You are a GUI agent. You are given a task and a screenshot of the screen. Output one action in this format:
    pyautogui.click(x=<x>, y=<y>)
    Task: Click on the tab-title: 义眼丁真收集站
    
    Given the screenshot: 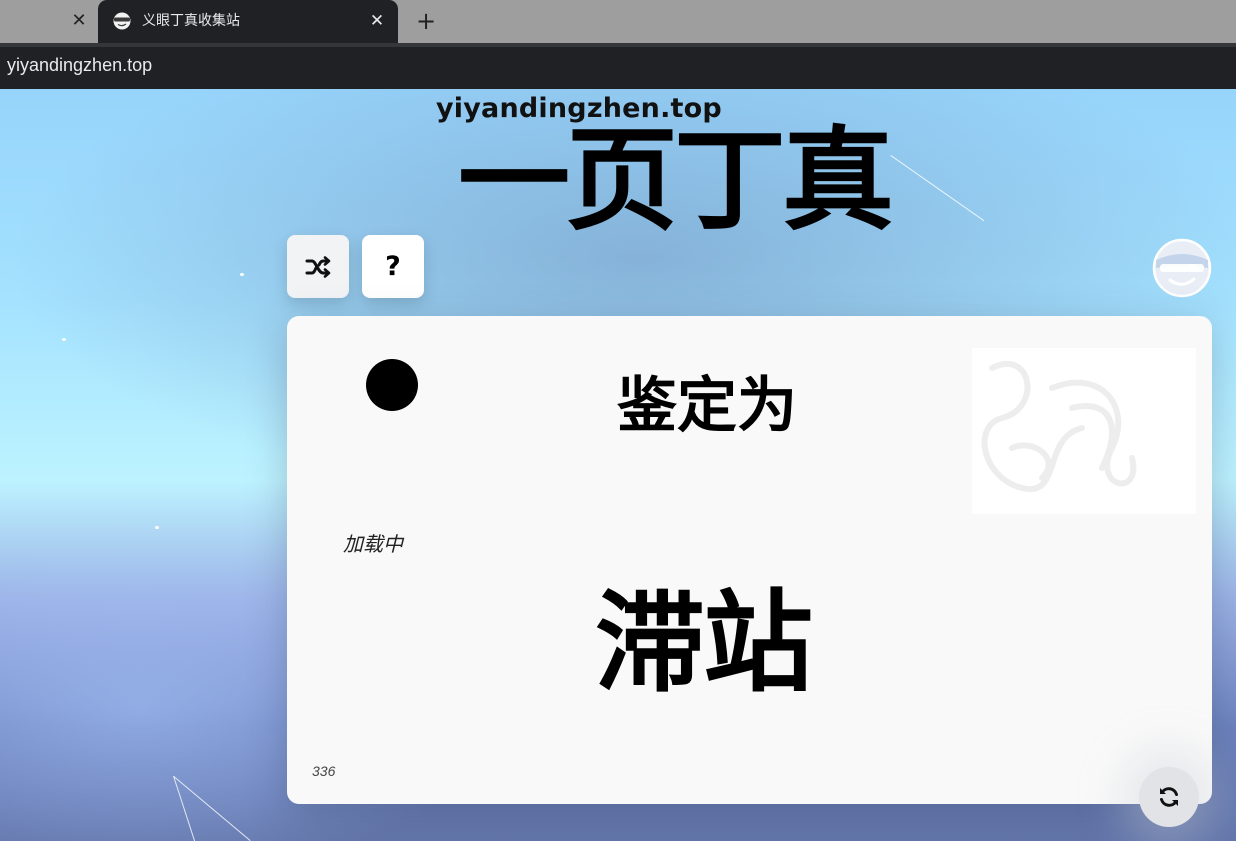 What is the action you would take?
    pyautogui.click(x=191, y=21)
    